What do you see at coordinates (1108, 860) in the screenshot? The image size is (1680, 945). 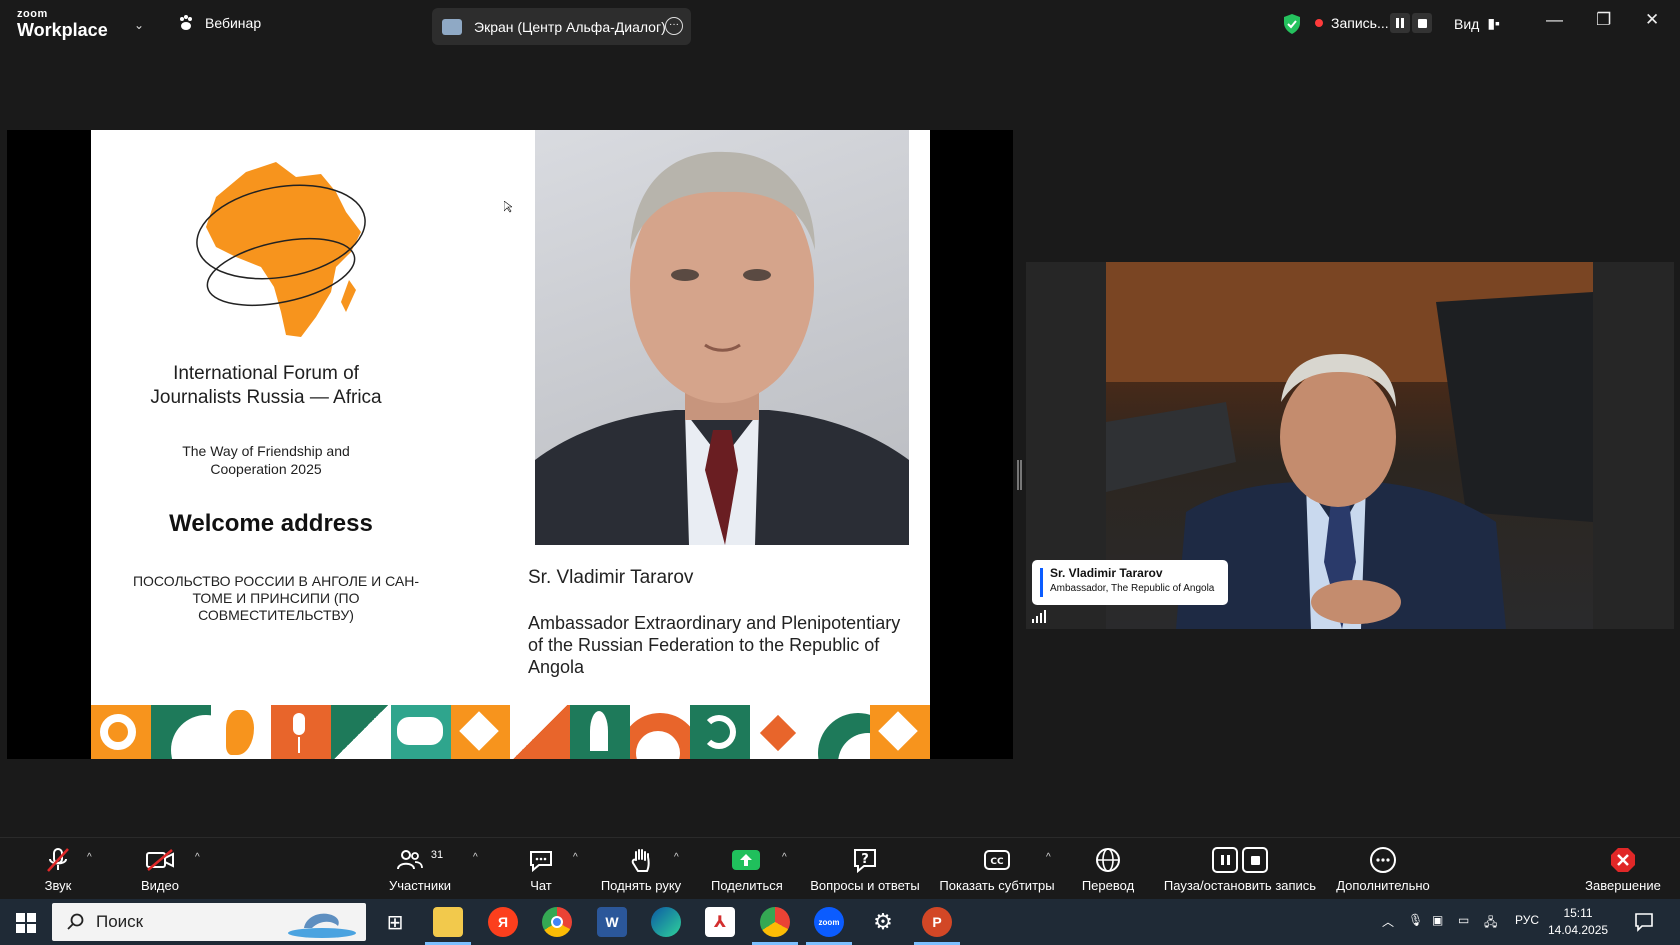 I see `globe-icon` at bounding box center [1108, 860].